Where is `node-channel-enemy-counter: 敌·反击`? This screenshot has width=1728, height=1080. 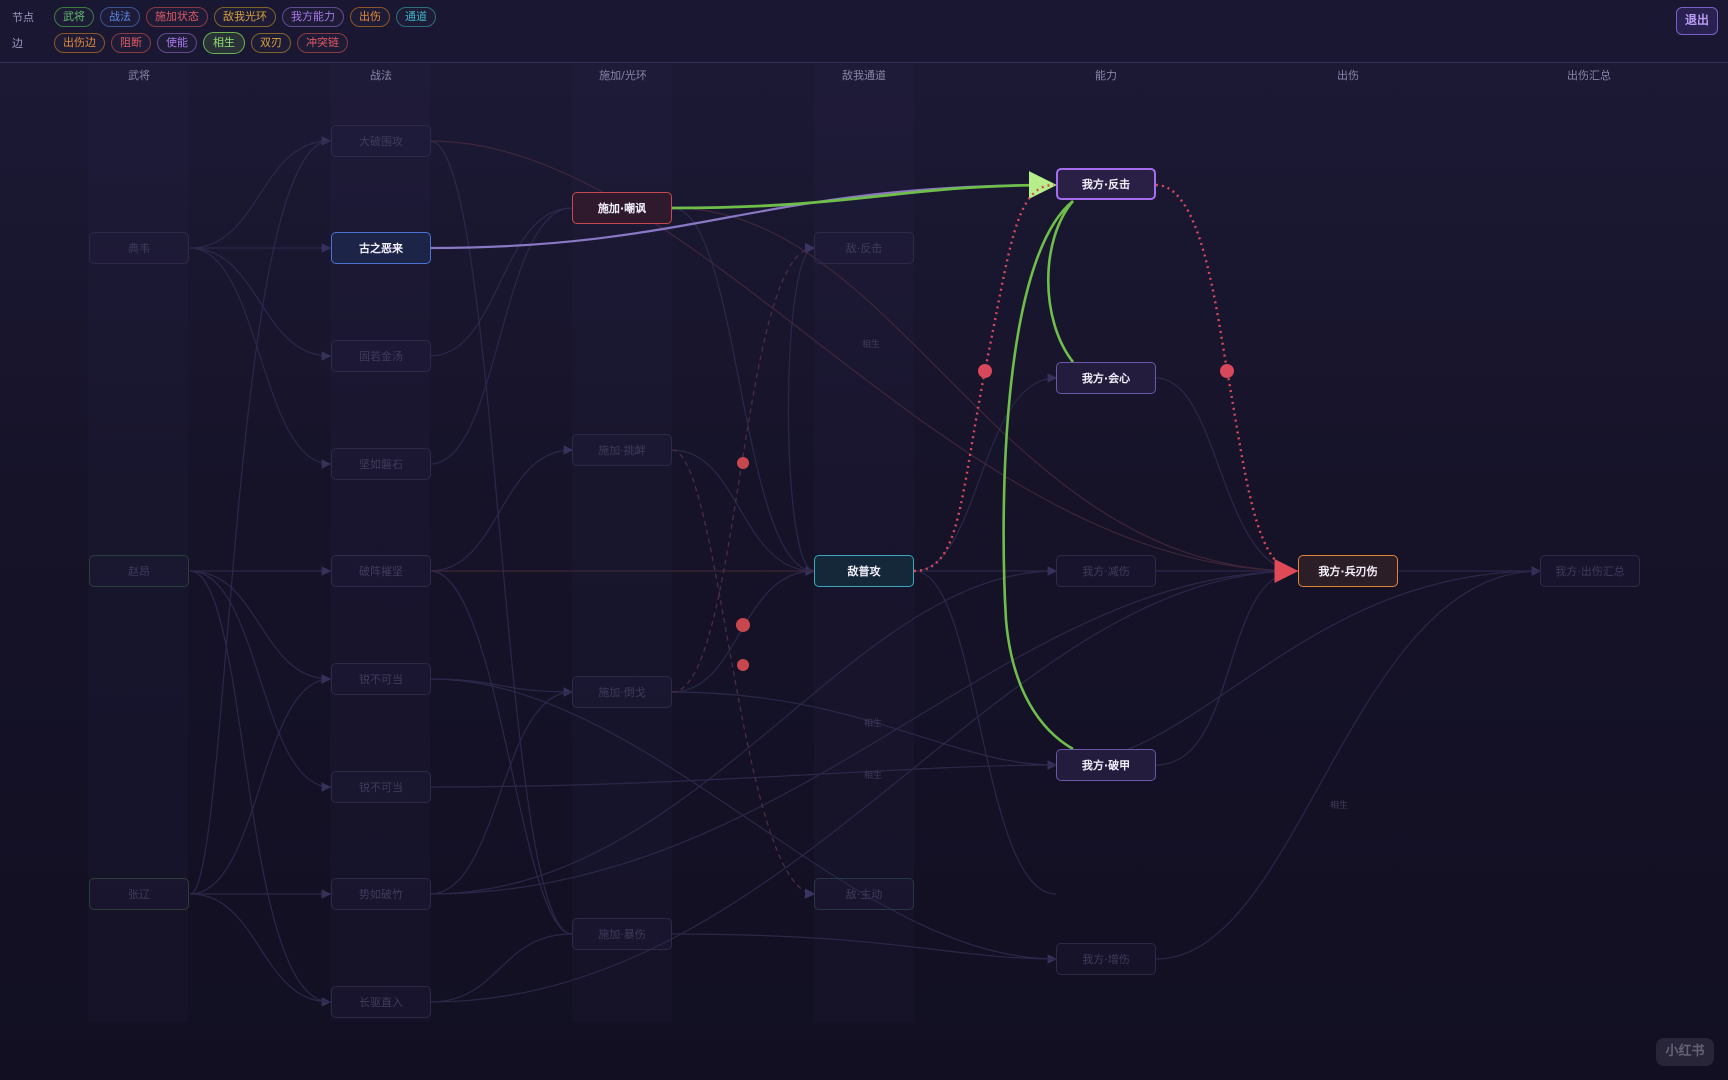
node-channel-enemy-counter: 敌·反击 is located at coordinates (864, 248).